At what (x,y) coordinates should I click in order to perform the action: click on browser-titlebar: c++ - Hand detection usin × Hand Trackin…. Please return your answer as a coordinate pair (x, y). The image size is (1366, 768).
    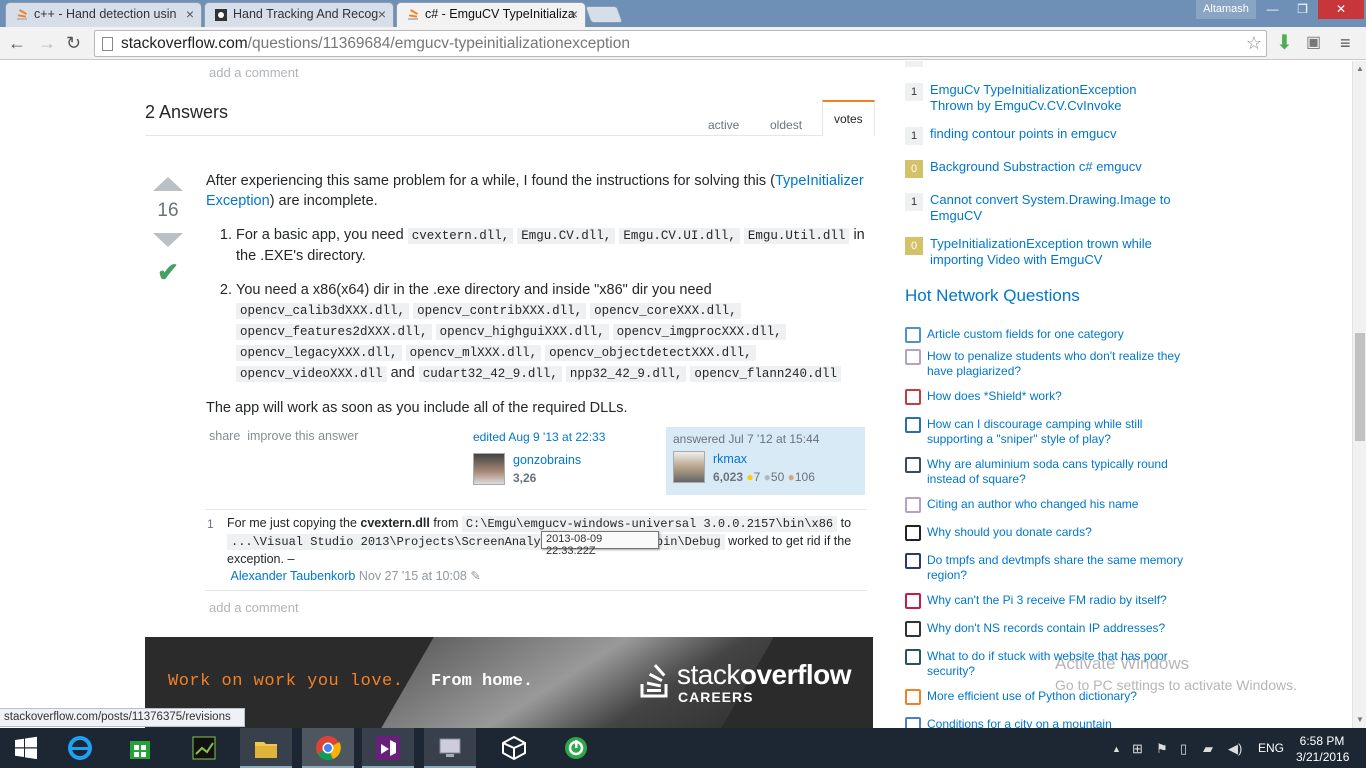
    Looking at the image, I should click on (683, 13).